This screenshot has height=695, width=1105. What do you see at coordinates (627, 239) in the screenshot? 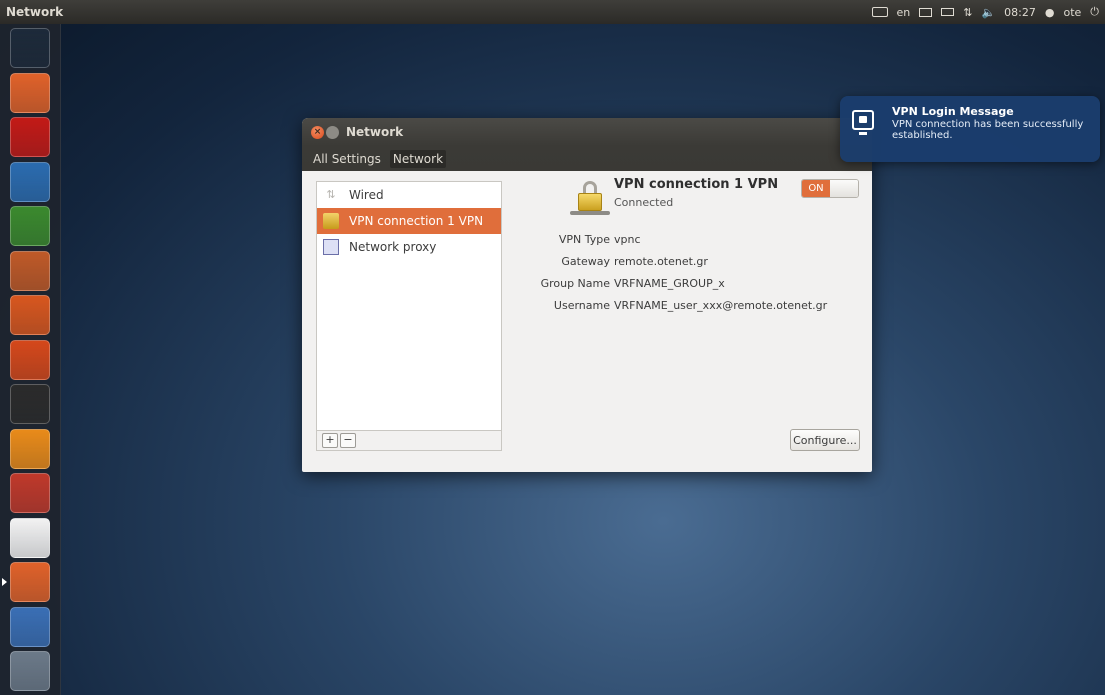
I see `vpn-type-value: vpnc` at bounding box center [627, 239].